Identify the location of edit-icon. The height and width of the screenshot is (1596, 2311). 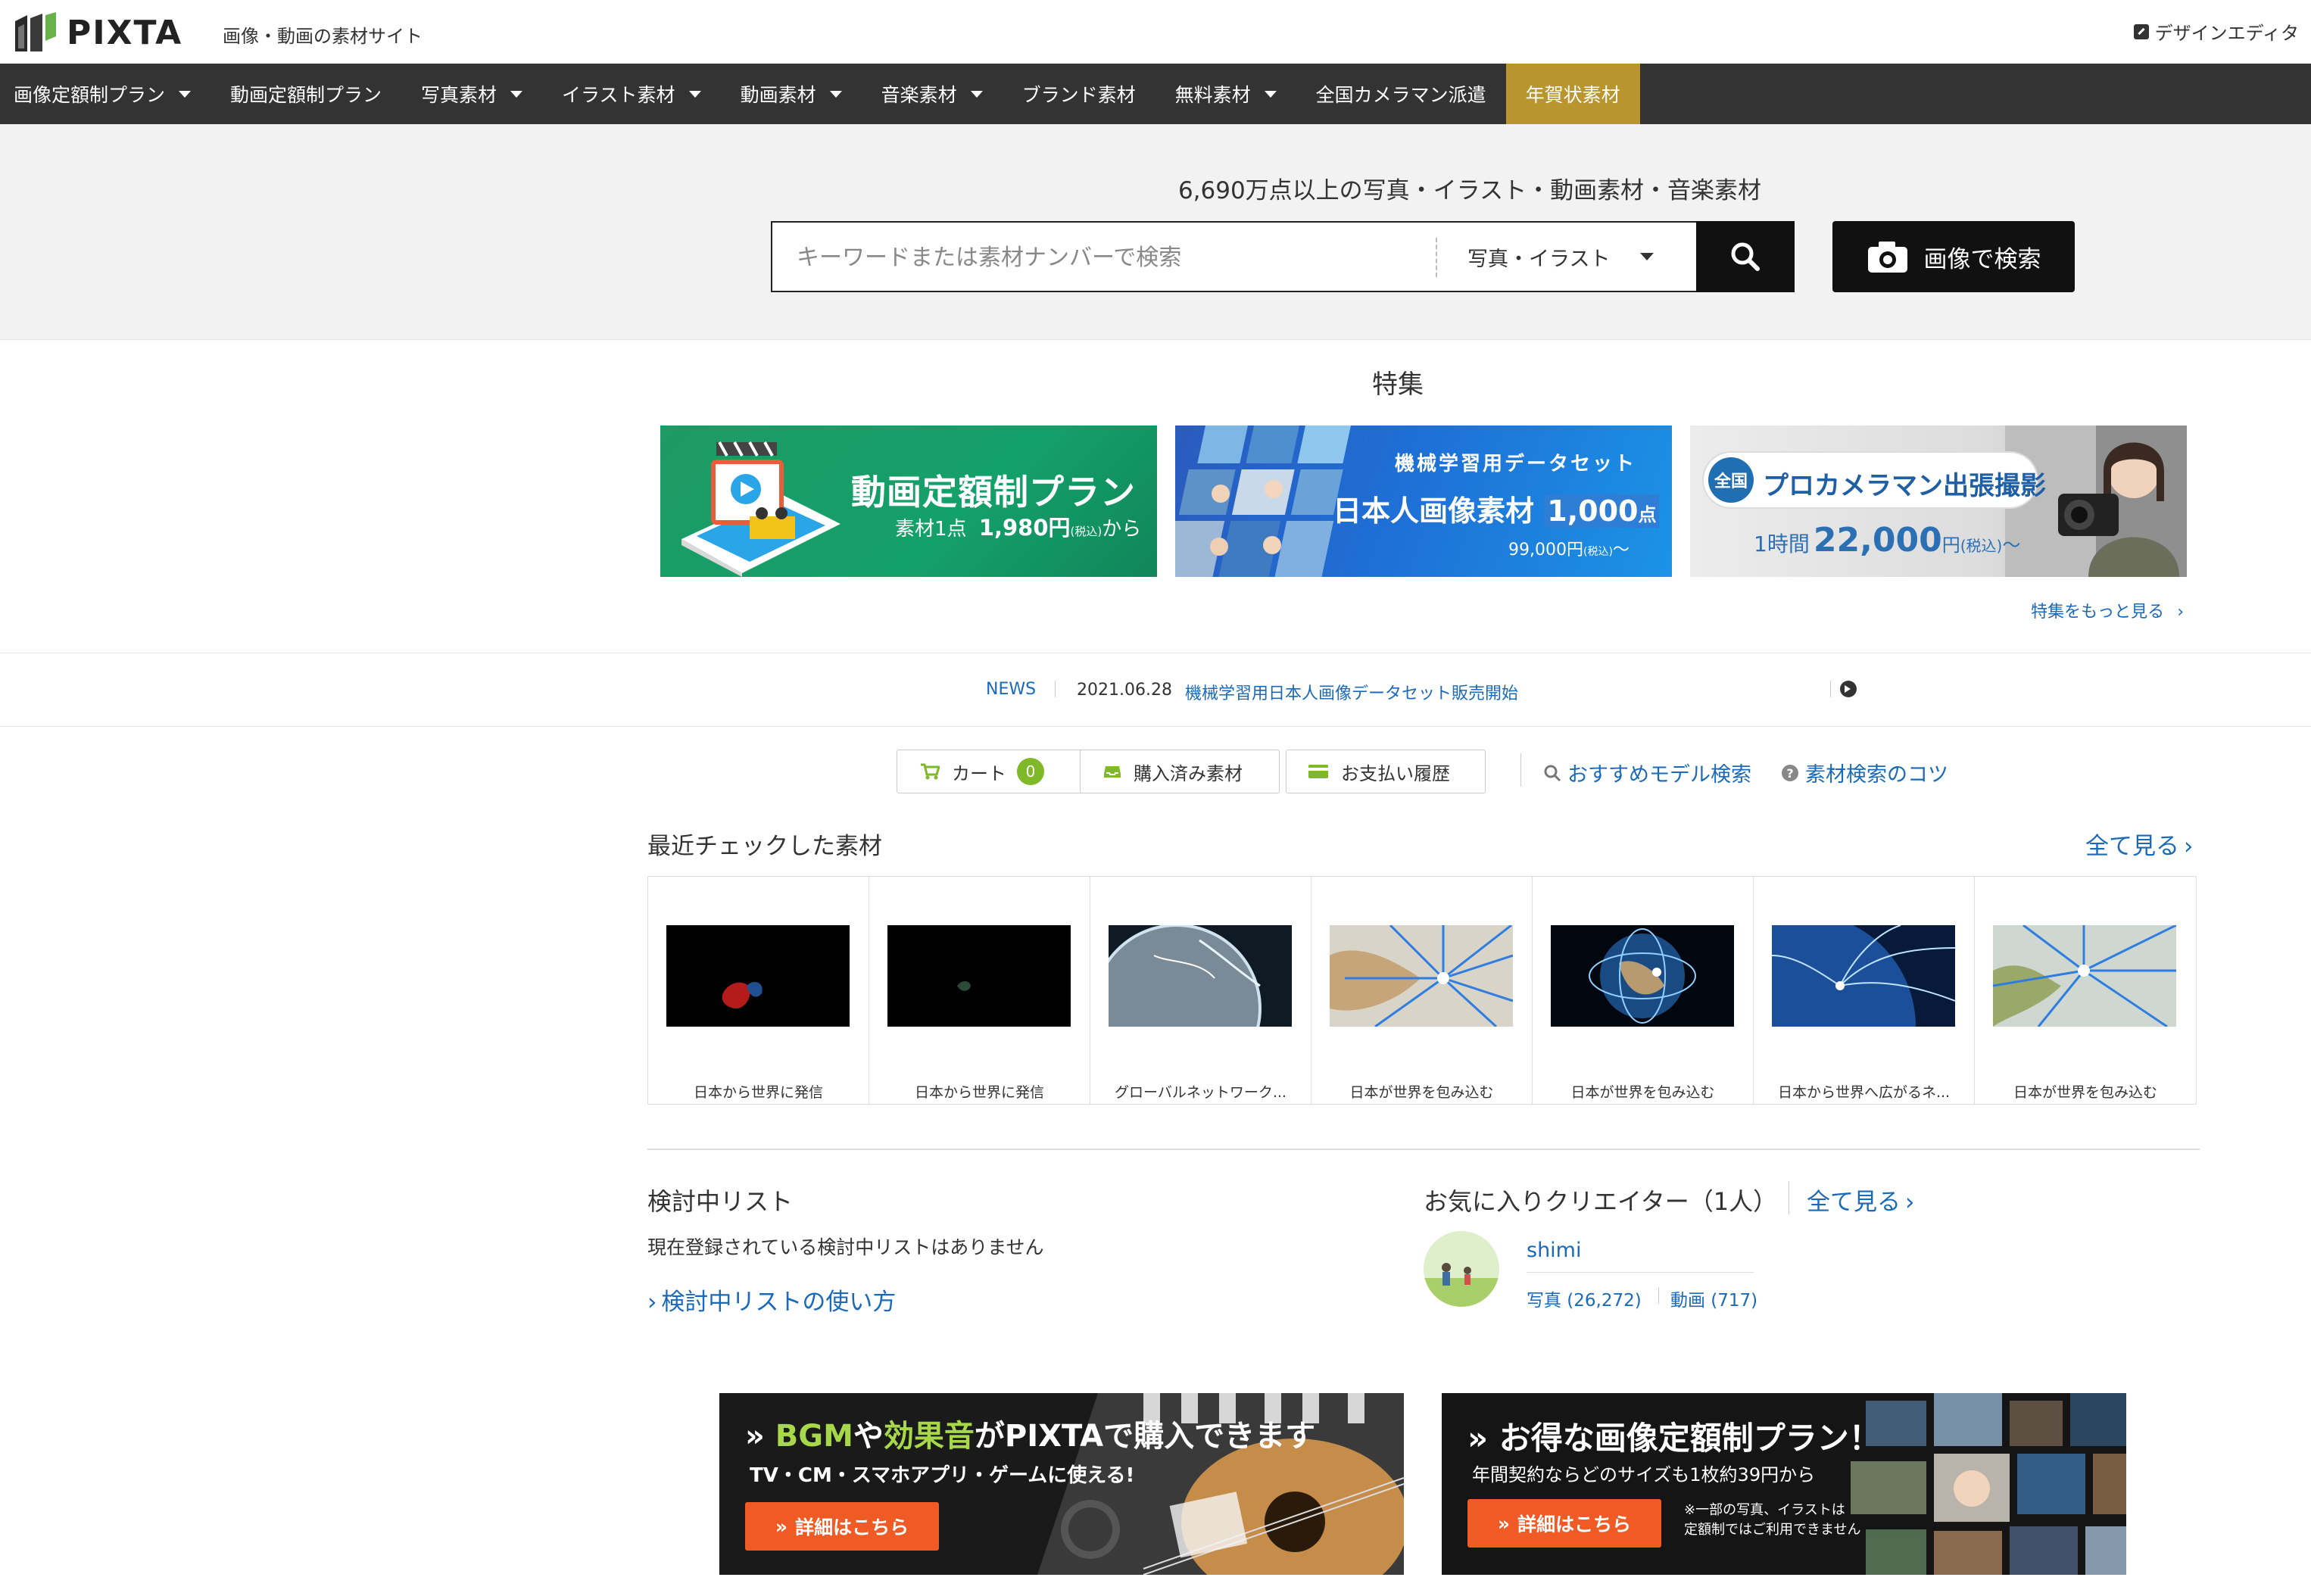
(2141, 31).